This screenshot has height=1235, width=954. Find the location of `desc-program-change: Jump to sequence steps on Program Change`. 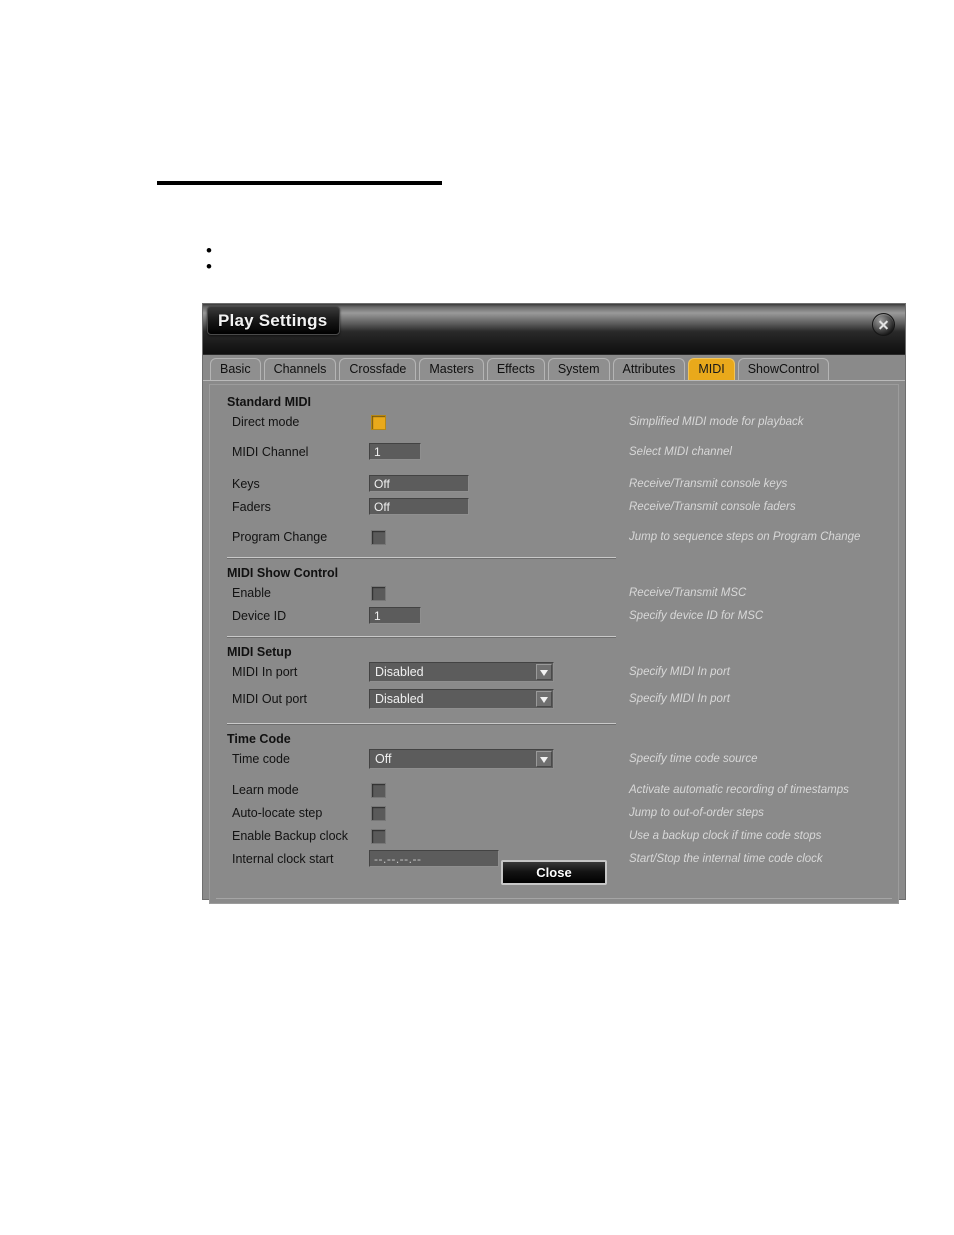

desc-program-change: Jump to sequence steps on Program Change is located at coordinates (745, 537).